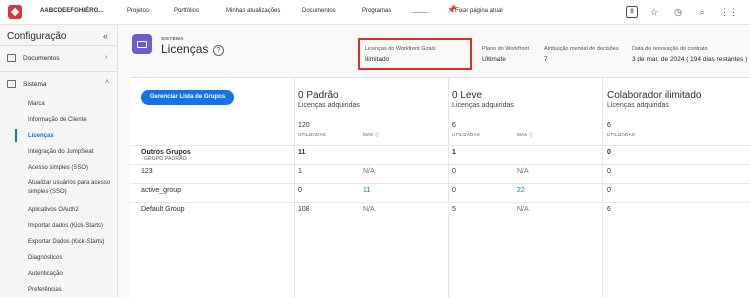 The width and height of the screenshot is (750, 298). What do you see at coordinates (186, 11) in the screenshot?
I see `nav-portfolios: Portfólios` at bounding box center [186, 11].